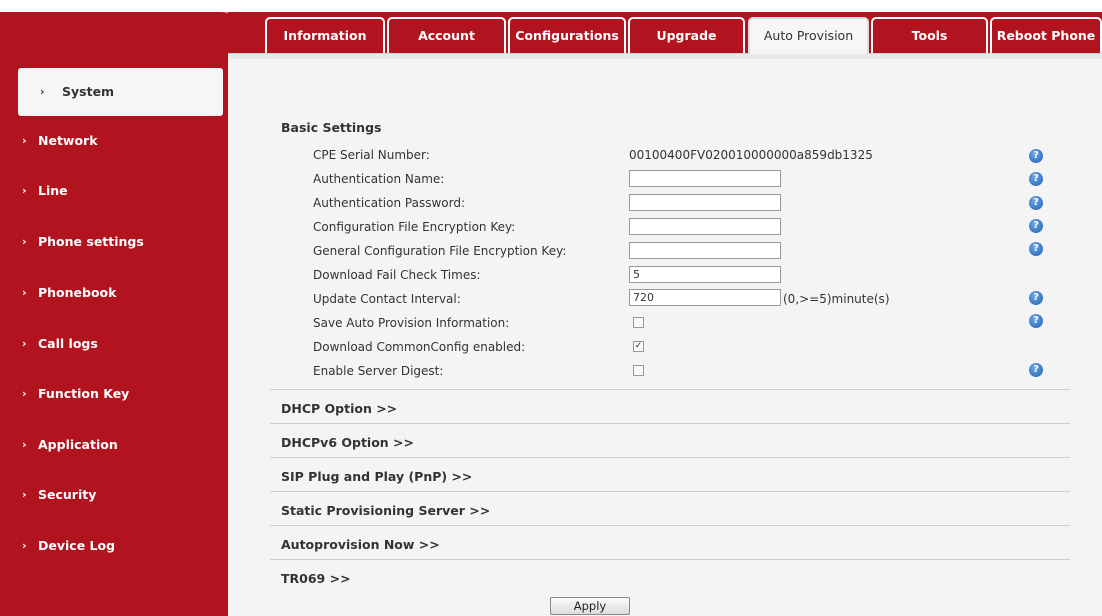  I want to click on sidebar-item-function-key: › Function Key, so click(114, 394).